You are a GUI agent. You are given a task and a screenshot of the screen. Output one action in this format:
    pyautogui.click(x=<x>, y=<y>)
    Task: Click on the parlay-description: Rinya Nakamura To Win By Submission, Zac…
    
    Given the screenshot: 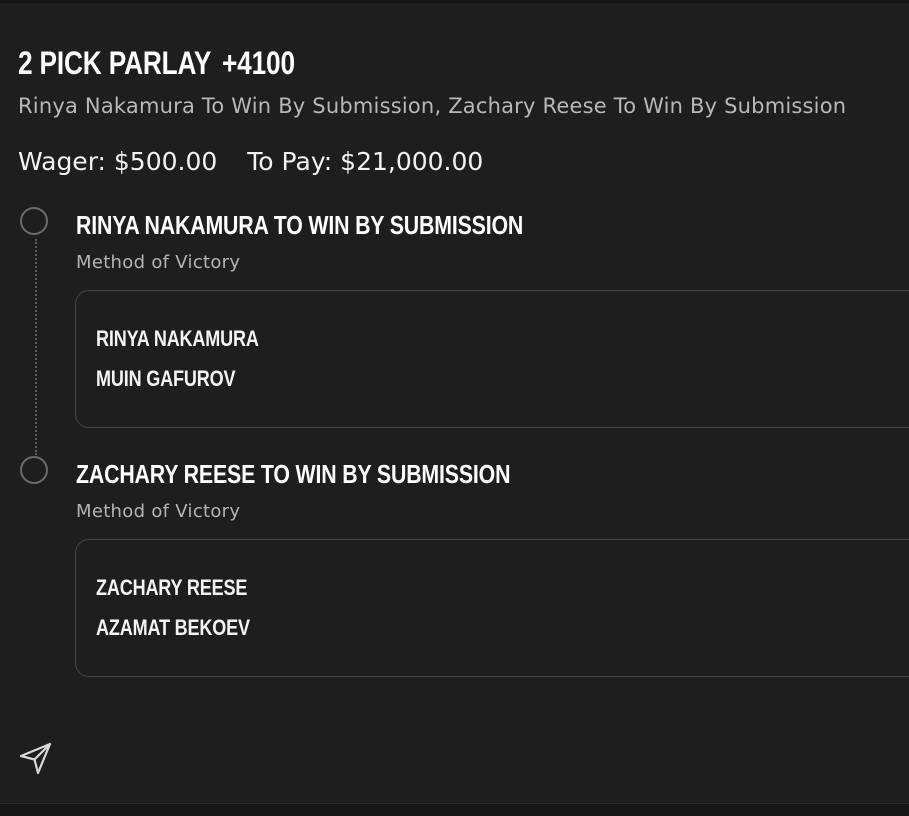 What is the action you would take?
    pyautogui.click(x=432, y=106)
    